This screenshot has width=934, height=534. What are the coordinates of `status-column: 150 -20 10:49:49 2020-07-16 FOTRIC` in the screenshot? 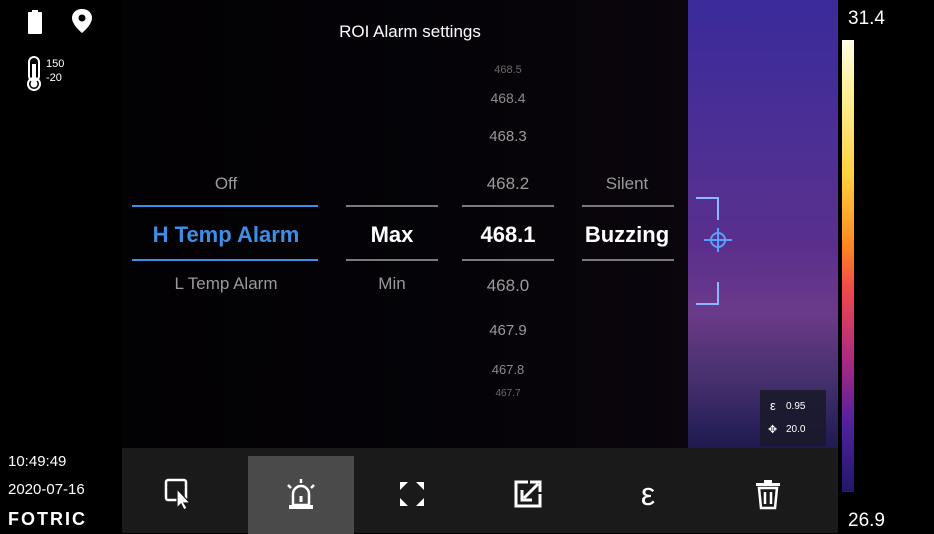 It's located at (61, 266).